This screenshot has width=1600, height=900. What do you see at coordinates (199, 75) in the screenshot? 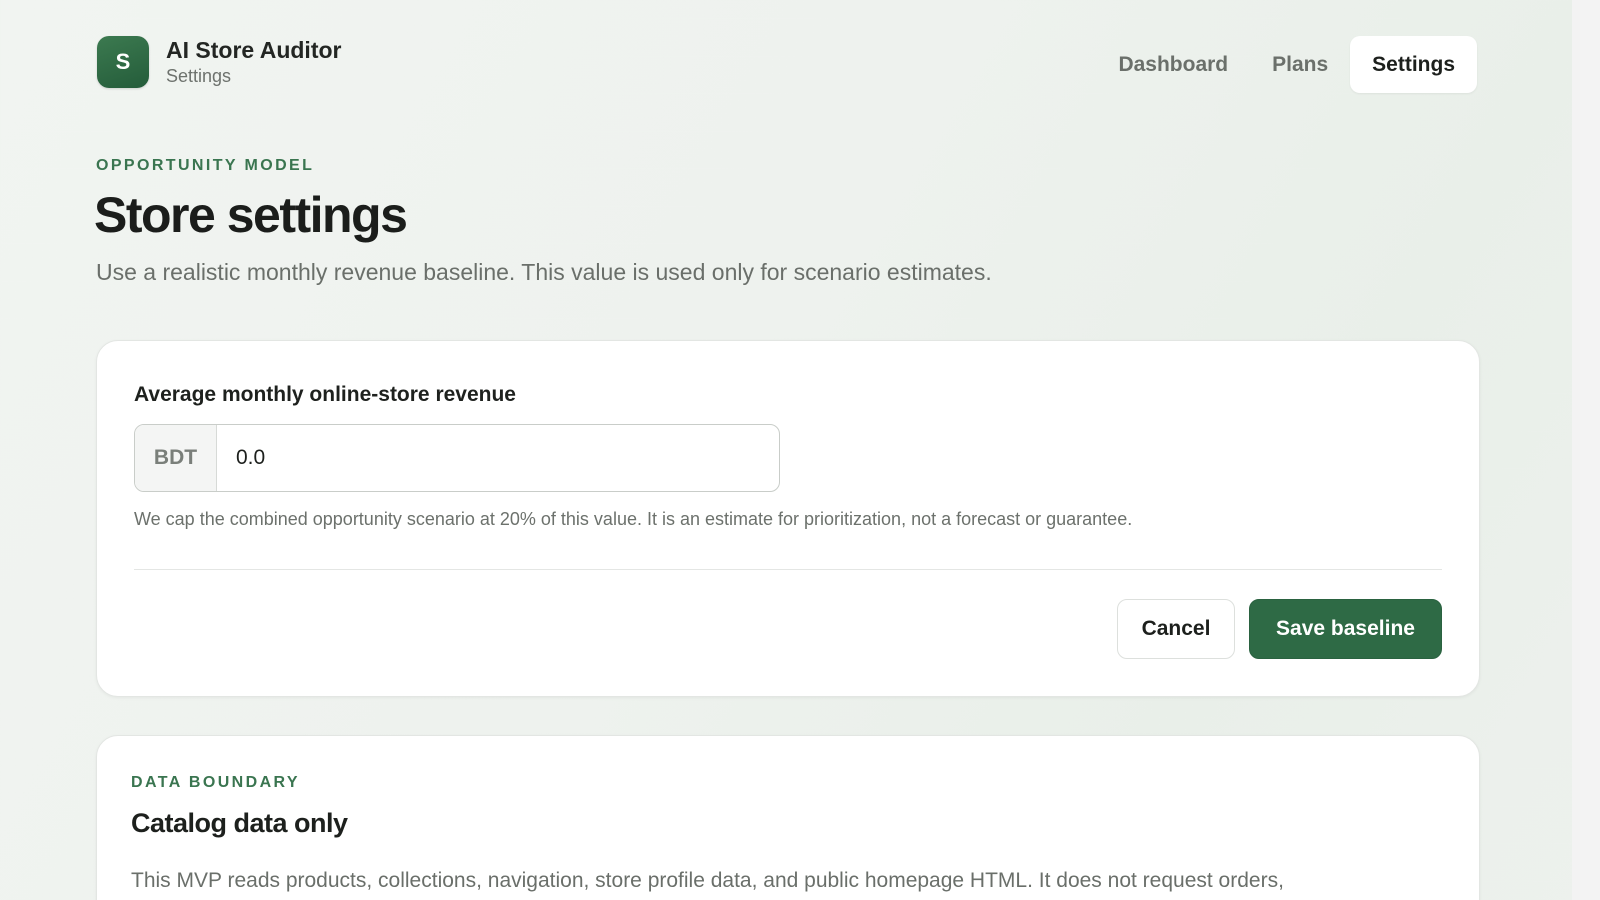
I see `app-subtitle: Settings` at bounding box center [199, 75].